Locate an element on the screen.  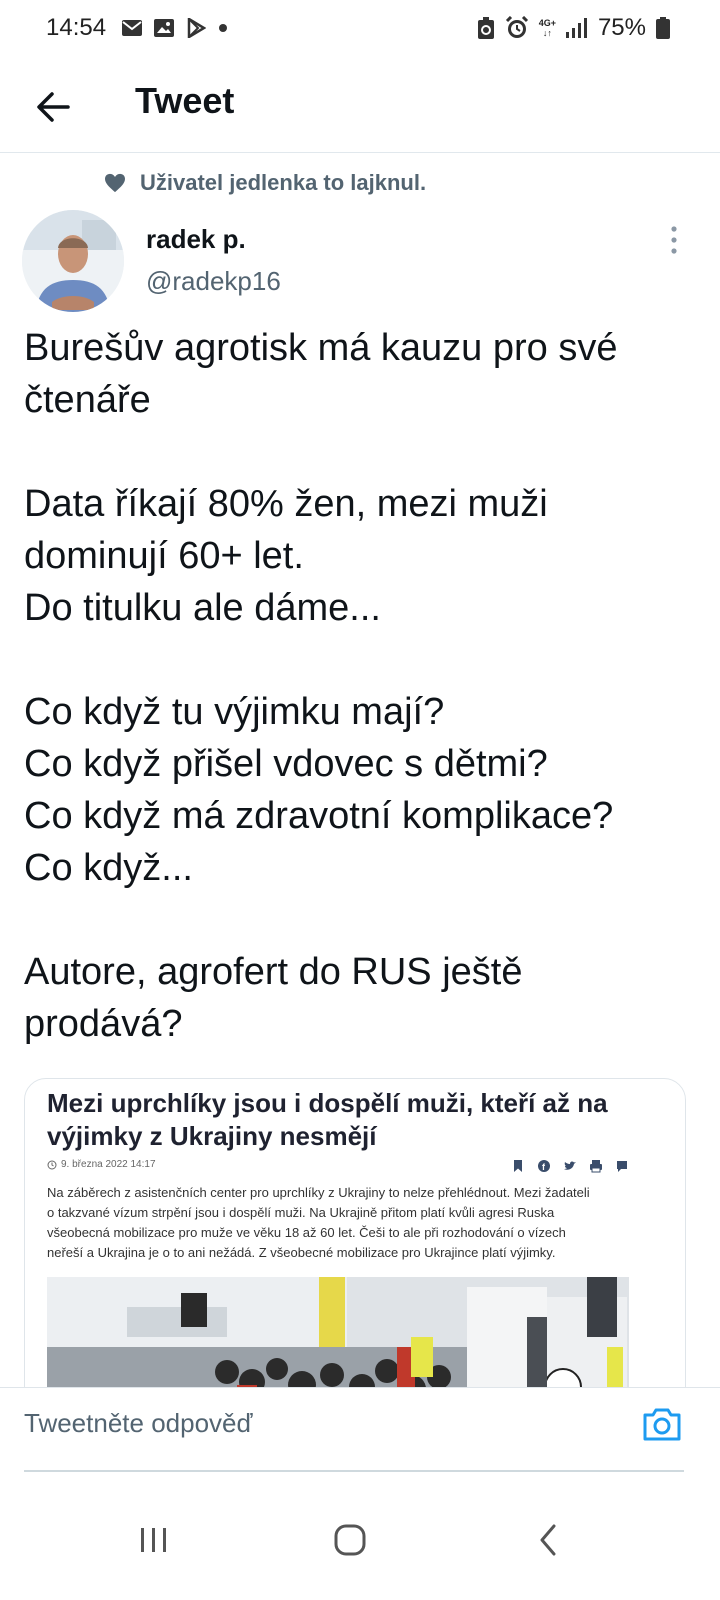
camera-icon is located at coordinates (662, 1424).